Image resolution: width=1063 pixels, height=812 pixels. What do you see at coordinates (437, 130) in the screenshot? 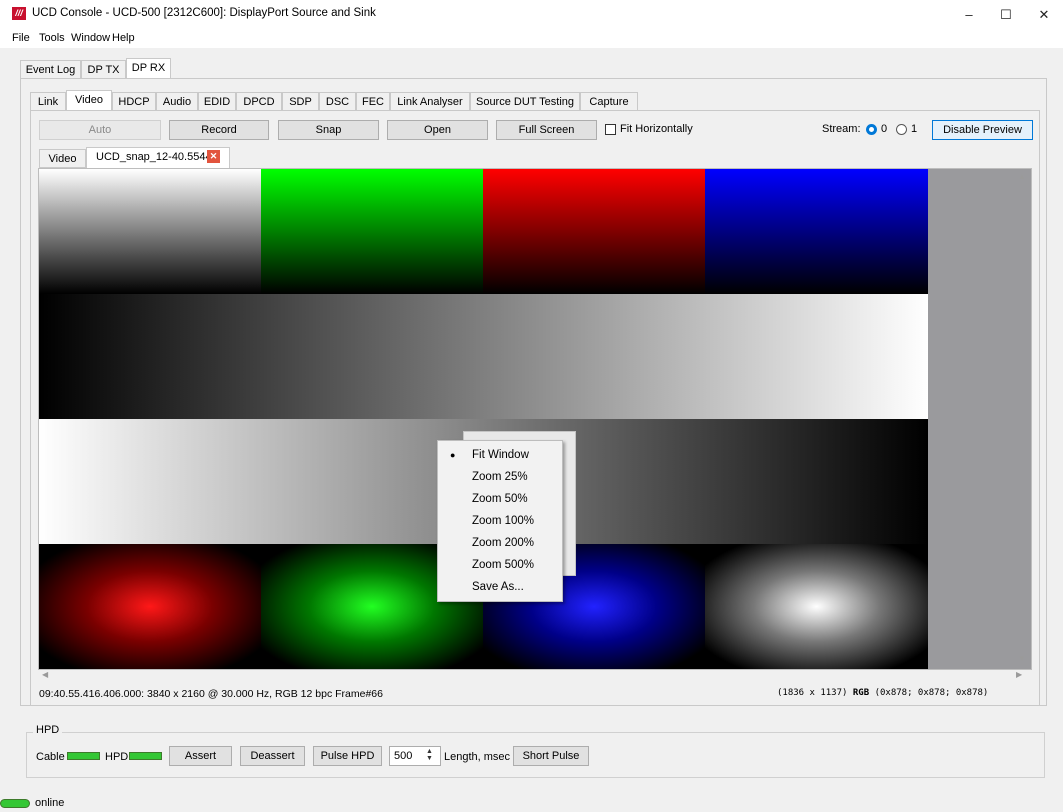
I see `open-button: Open` at bounding box center [437, 130].